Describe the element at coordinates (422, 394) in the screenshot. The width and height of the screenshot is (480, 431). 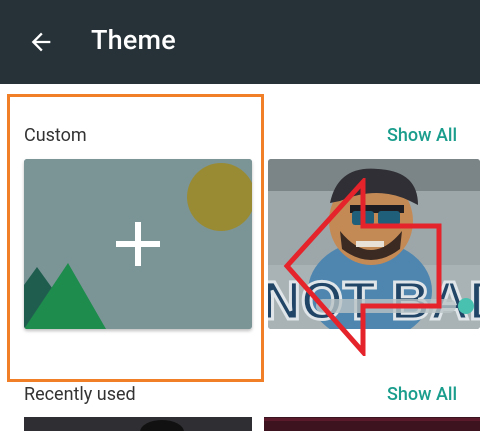
I see `show-all-recently-used-link: Show All` at that location.